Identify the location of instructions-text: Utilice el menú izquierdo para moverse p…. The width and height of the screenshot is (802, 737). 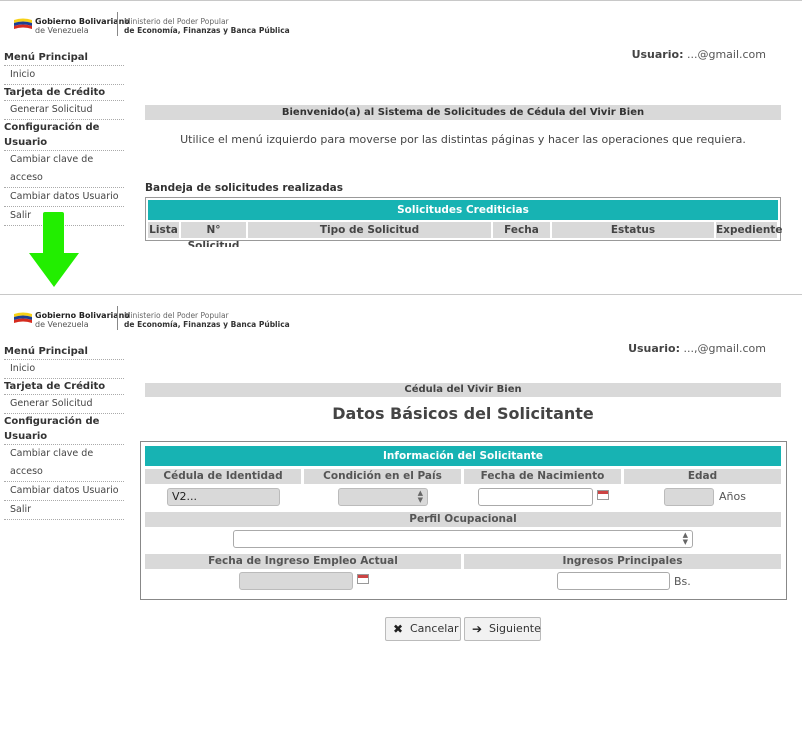
(463, 139).